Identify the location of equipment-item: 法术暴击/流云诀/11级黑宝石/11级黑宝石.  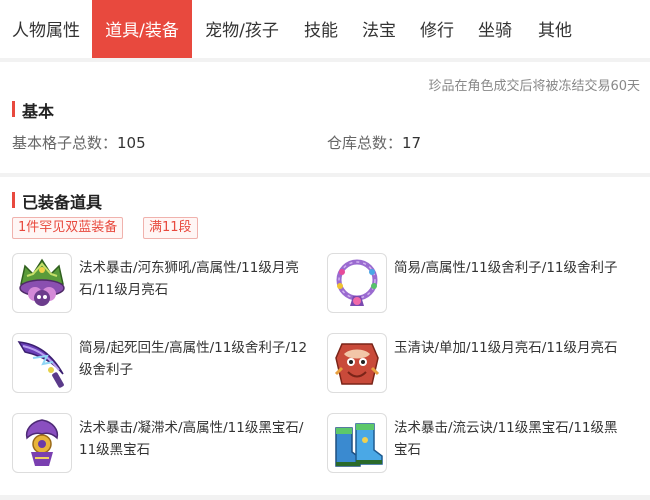
(477, 444).